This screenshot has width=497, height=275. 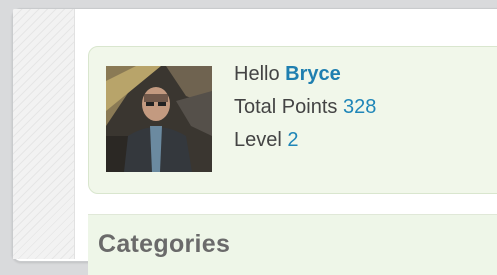 I want to click on user-stats: Hello Bryce Total Points 328 Level 2, so click(x=305, y=113).